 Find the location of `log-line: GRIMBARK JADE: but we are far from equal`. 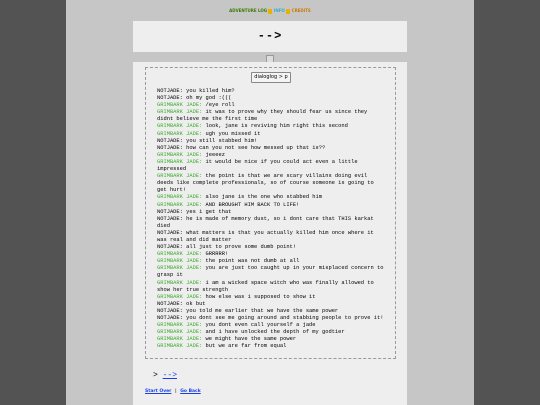

log-line: GRIMBARK JADE: but we are far from equal is located at coordinates (271, 346).